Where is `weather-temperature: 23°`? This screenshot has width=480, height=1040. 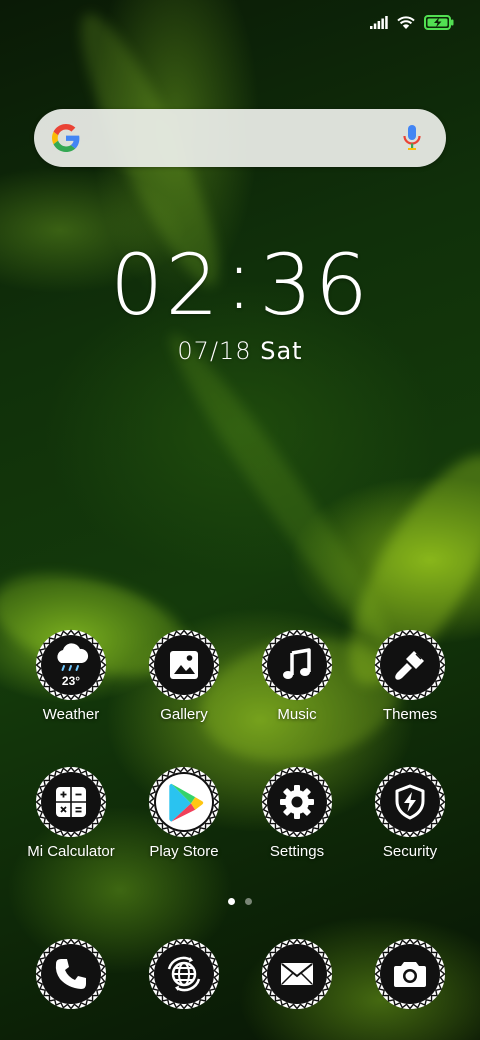 weather-temperature: 23° is located at coordinates (71, 681).